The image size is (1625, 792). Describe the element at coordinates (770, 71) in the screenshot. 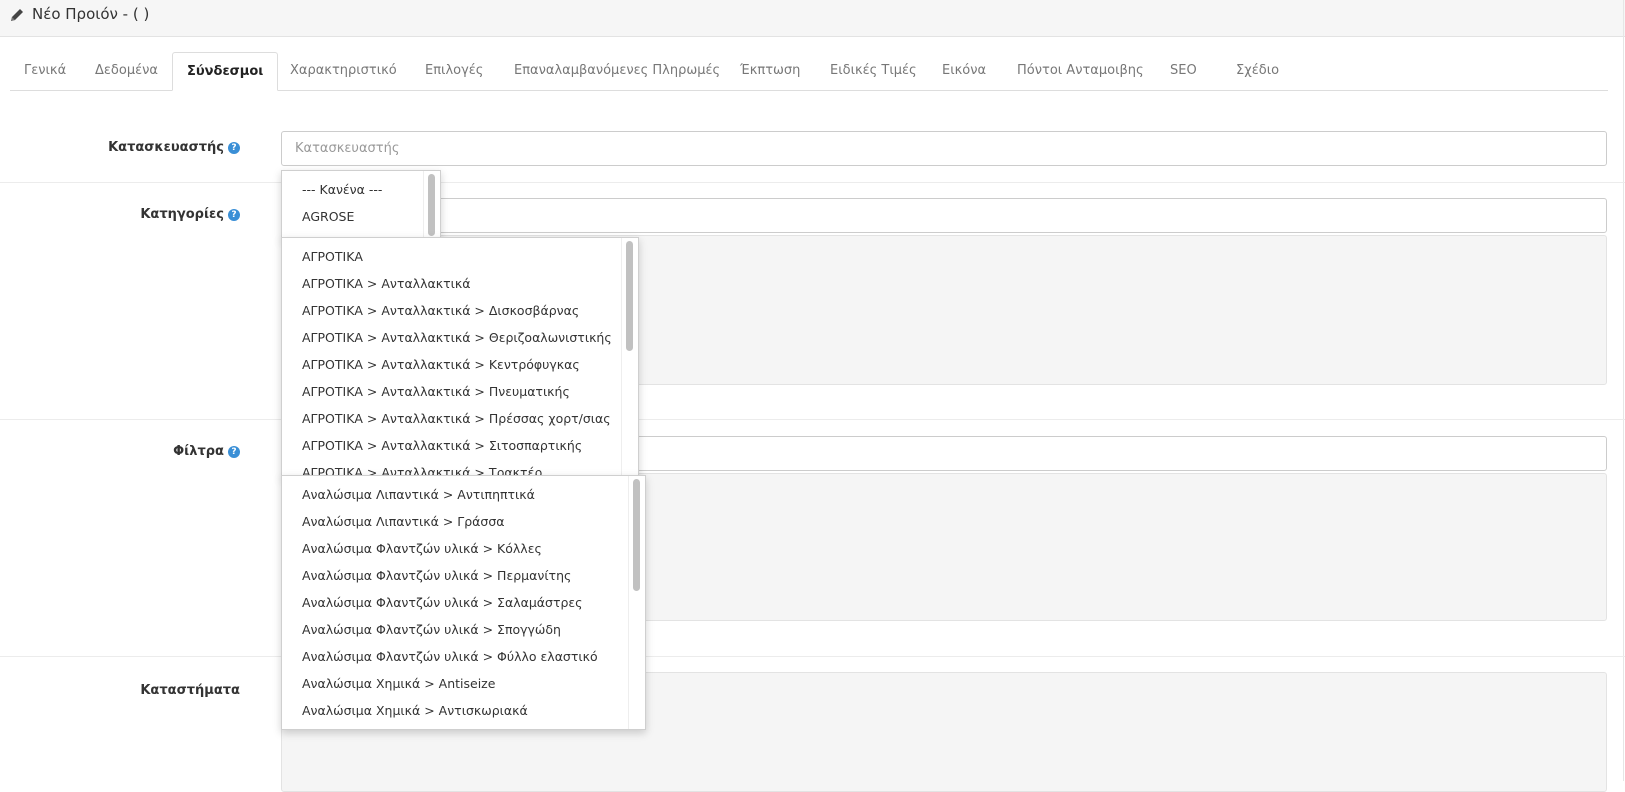

I see `tab-discount: Έκπτωση` at that location.